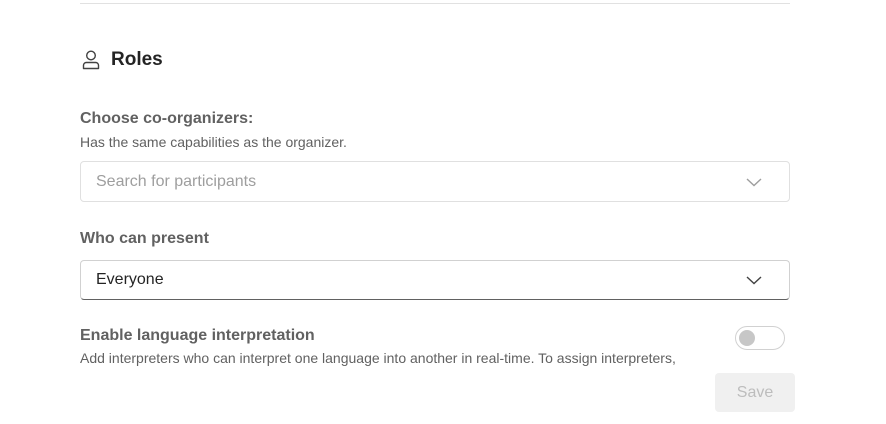 The height and width of the screenshot is (424, 886). What do you see at coordinates (435, 3) in the screenshot?
I see `section-divider` at bounding box center [435, 3].